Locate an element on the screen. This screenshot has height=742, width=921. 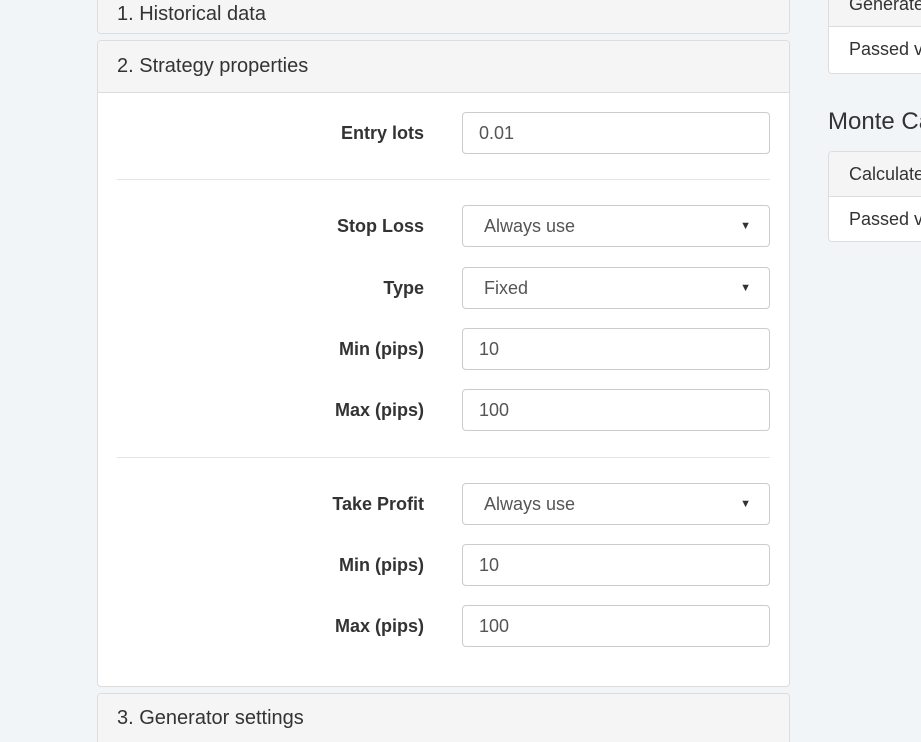
stop-loss-max-label: Max (pips) is located at coordinates (379, 410).